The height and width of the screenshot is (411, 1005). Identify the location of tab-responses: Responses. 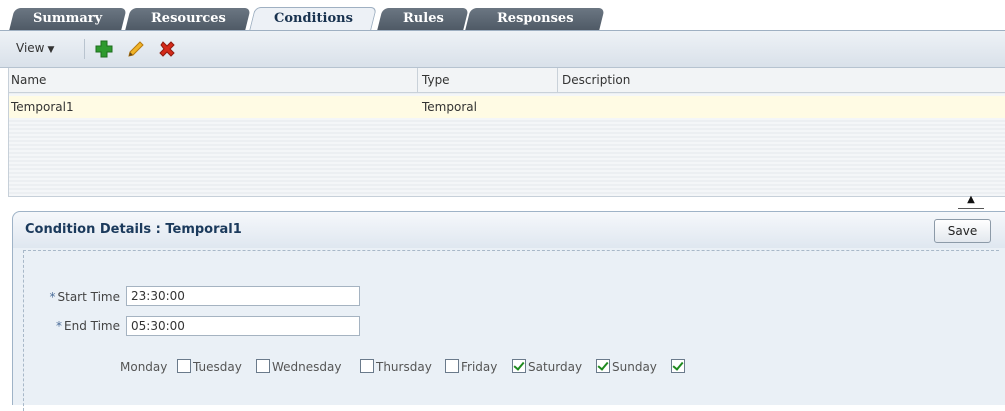
(535, 19).